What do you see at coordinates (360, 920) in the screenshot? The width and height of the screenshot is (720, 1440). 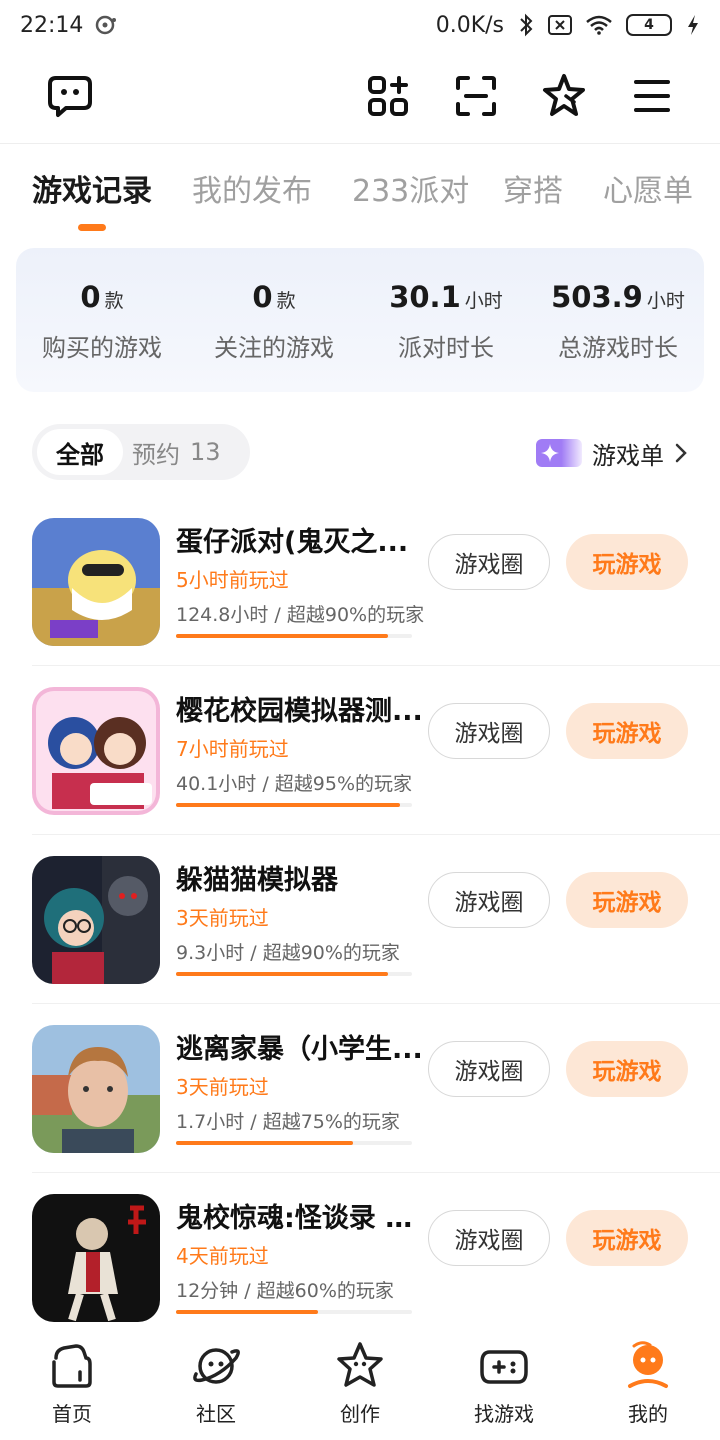 I see `game-row: 躲猫猫模拟器 3天前玩过 9.3小时 / 超越90%的玩家 游戏圈 玩游戏` at bounding box center [360, 920].